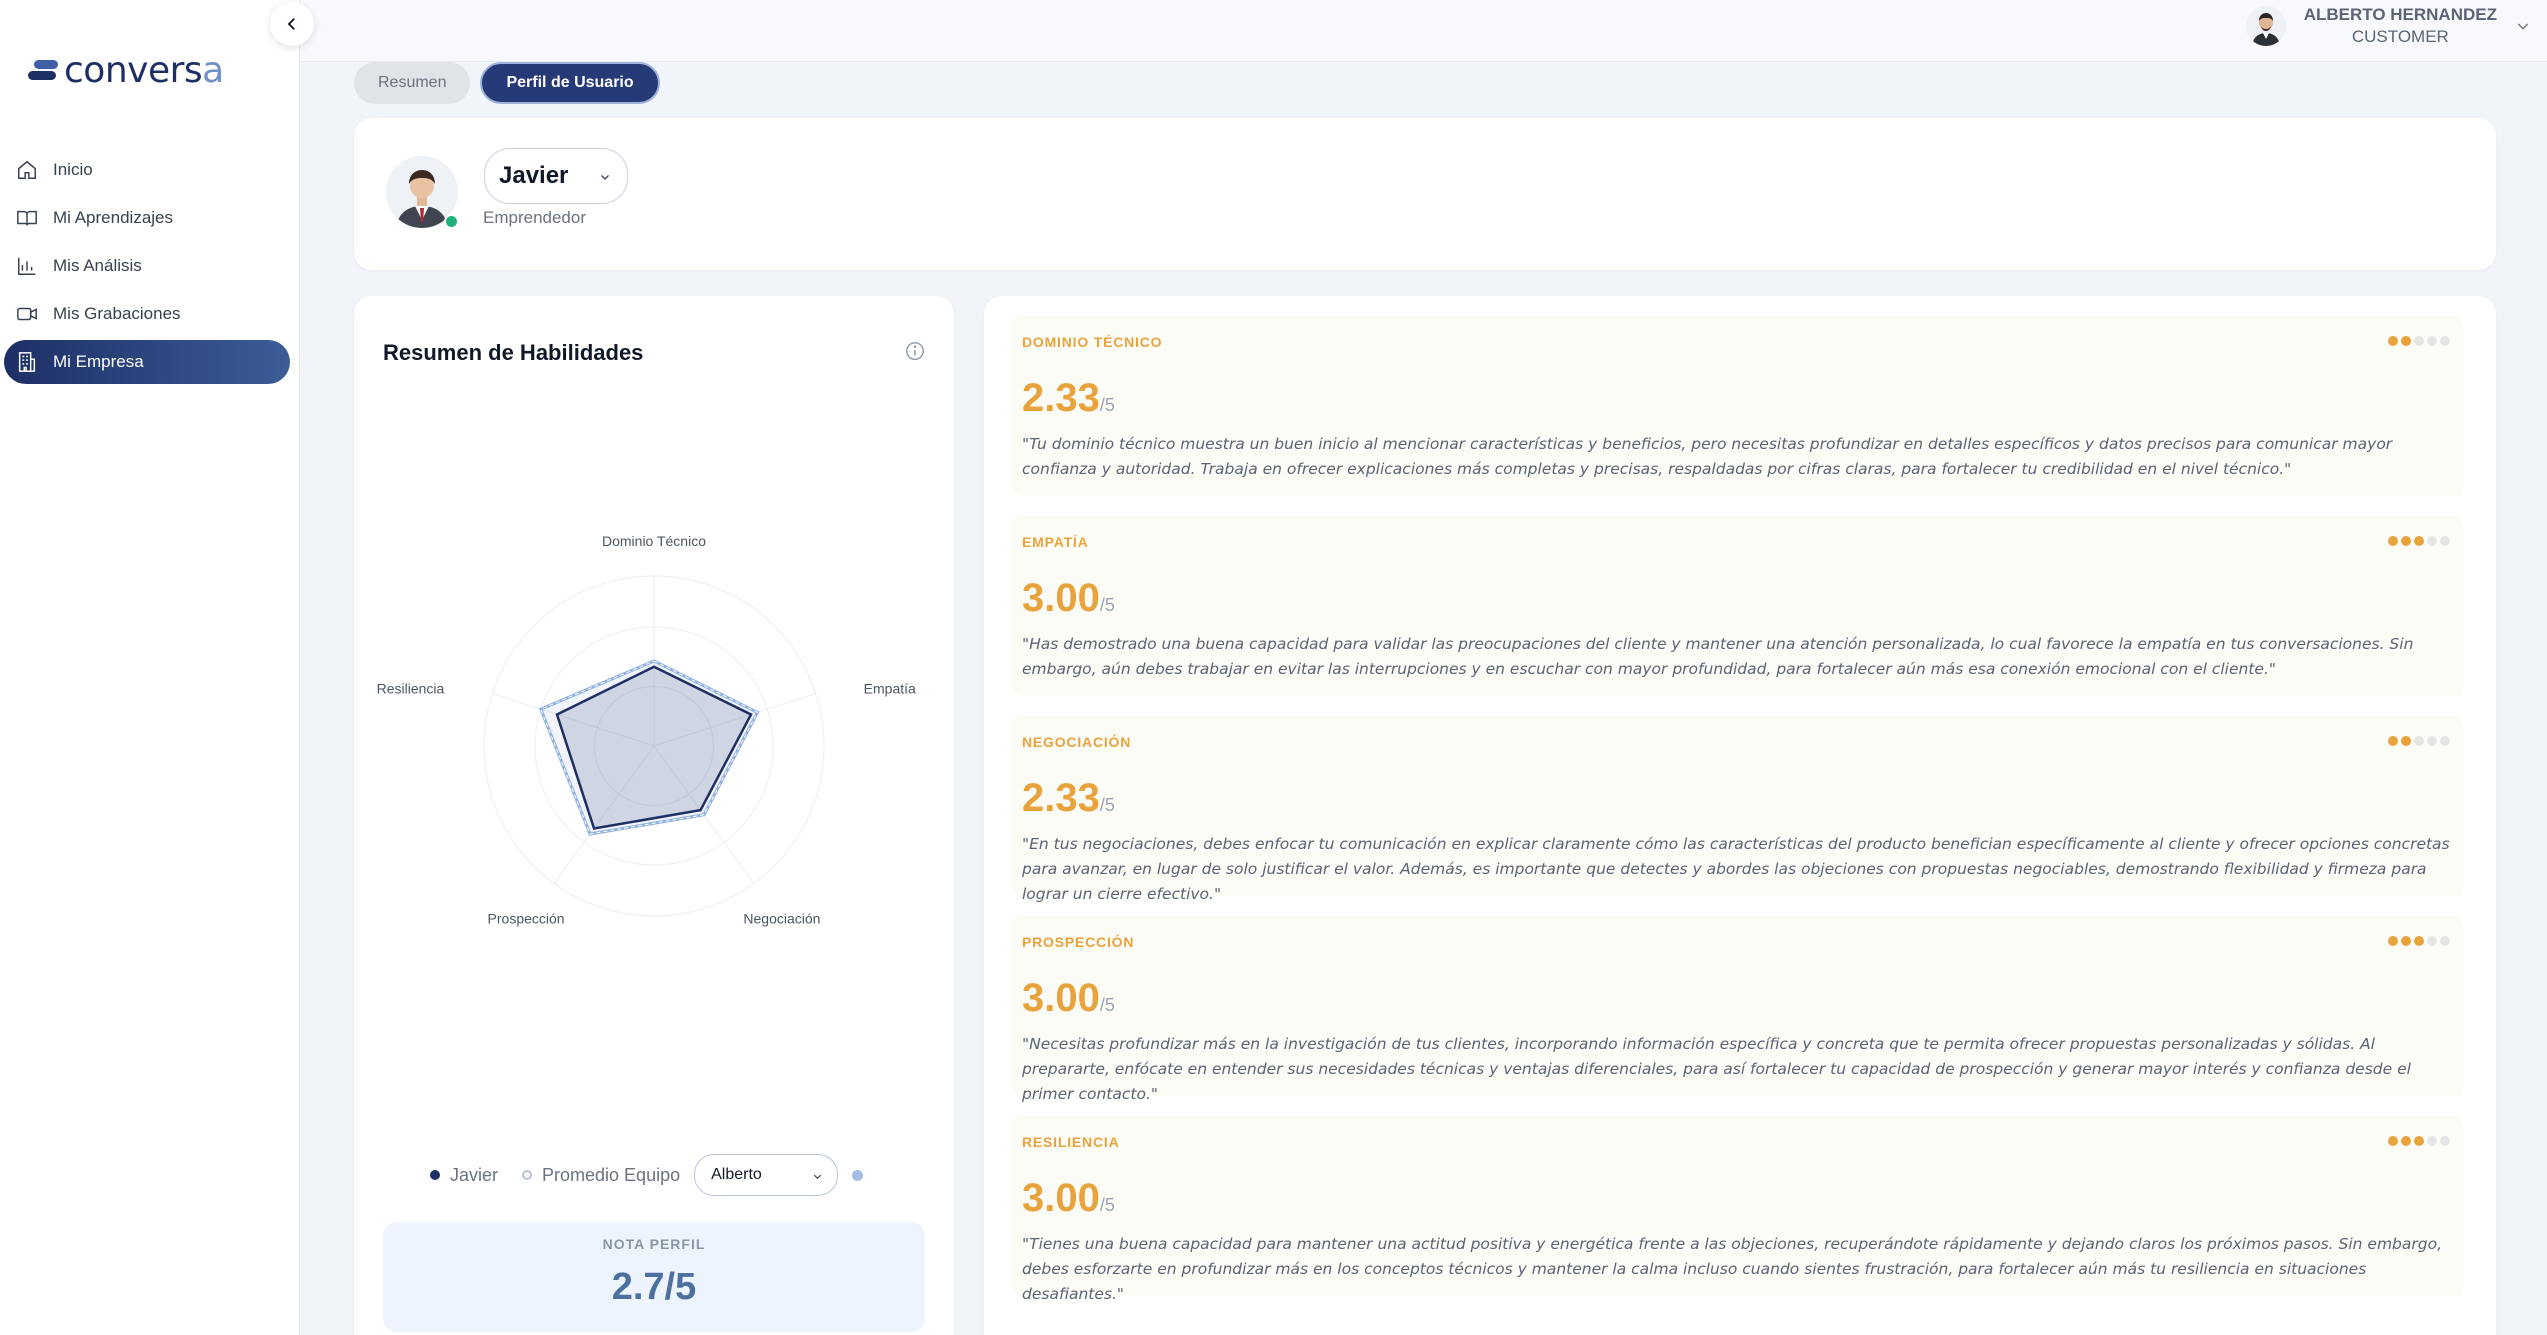 The width and height of the screenshot is (2547, 1335). What do you see at coordinates (451, 221) in the screenshot?
I see `online-status-indicator` at bounding box center [451, 221].